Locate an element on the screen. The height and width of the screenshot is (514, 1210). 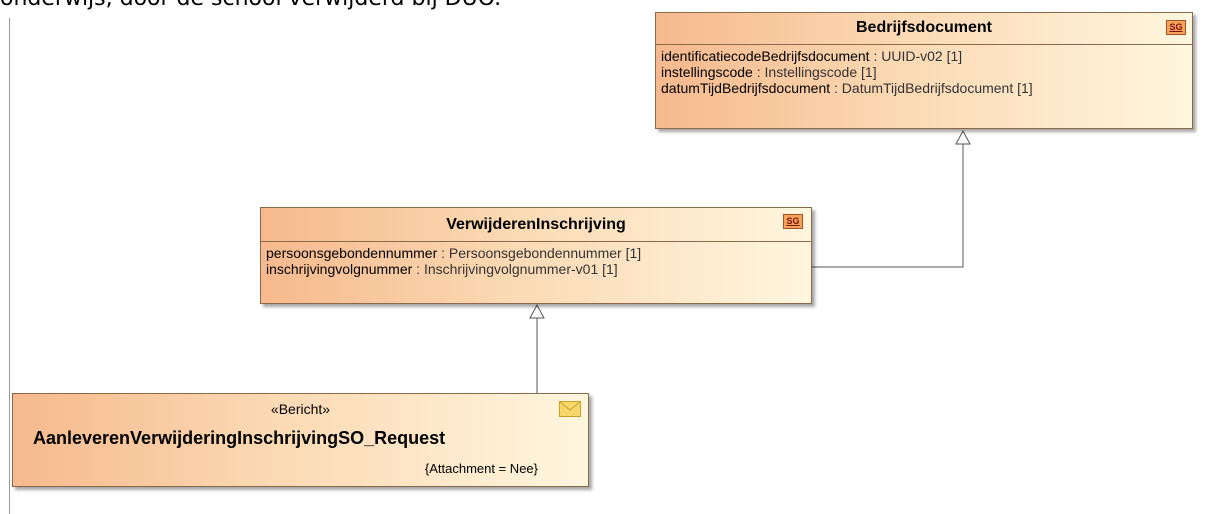
class-name: Bedrijfsdocument is located at coordinates (923, 27).